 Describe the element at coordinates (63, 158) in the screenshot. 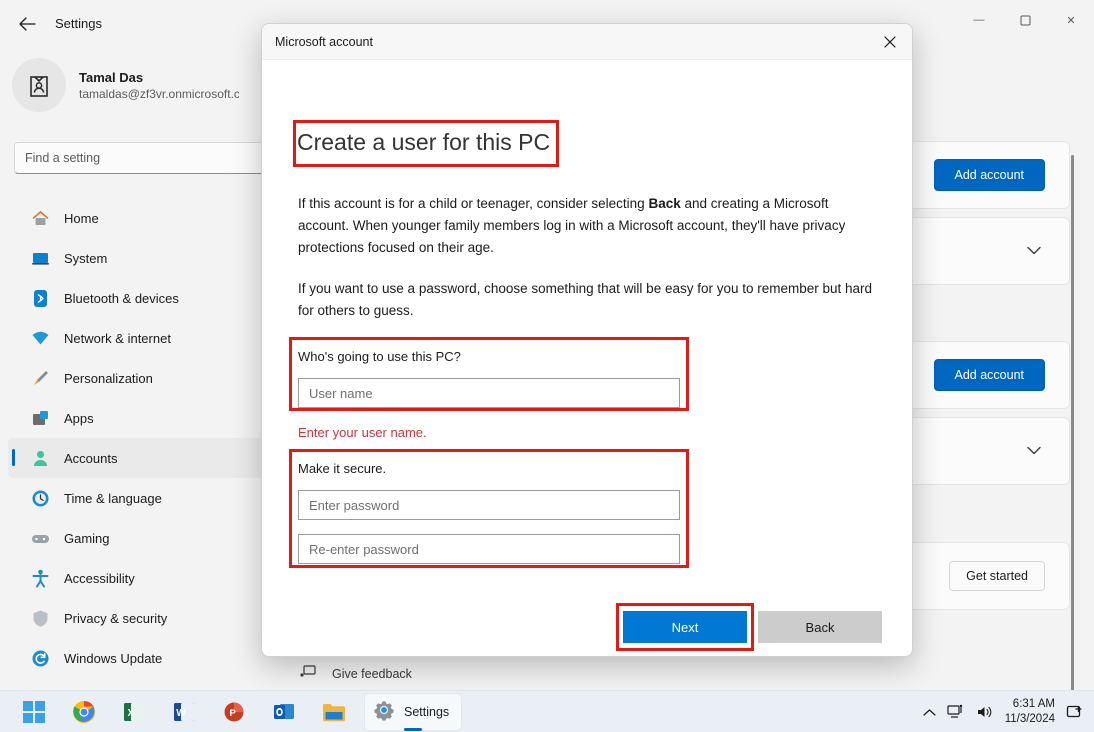

I see `search-placeholder: Find a setting` at that location.